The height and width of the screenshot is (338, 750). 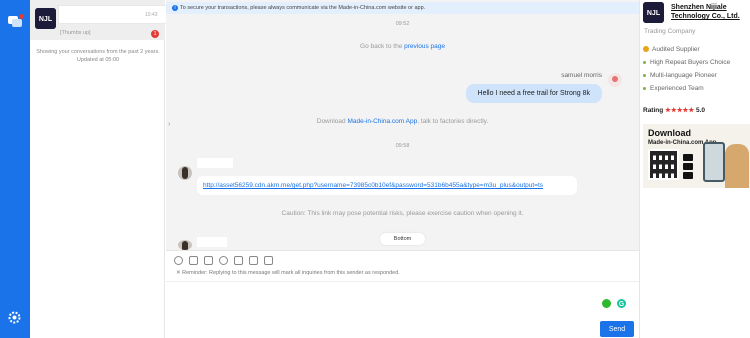 I want to click on rating-value: 5.0, so click(x=701, y=110).